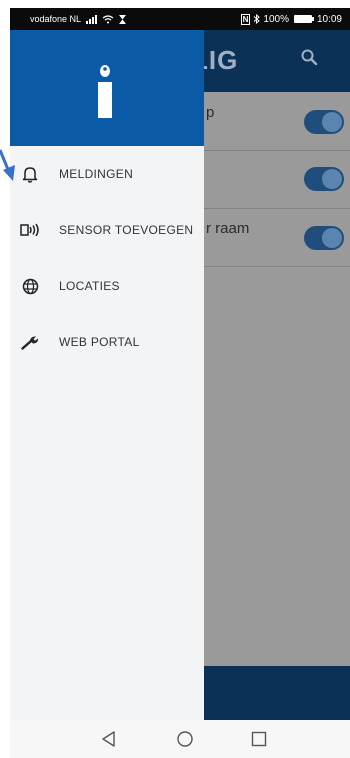 The image size is (350, 758). I want to click on back-icon, so click(109, 739).